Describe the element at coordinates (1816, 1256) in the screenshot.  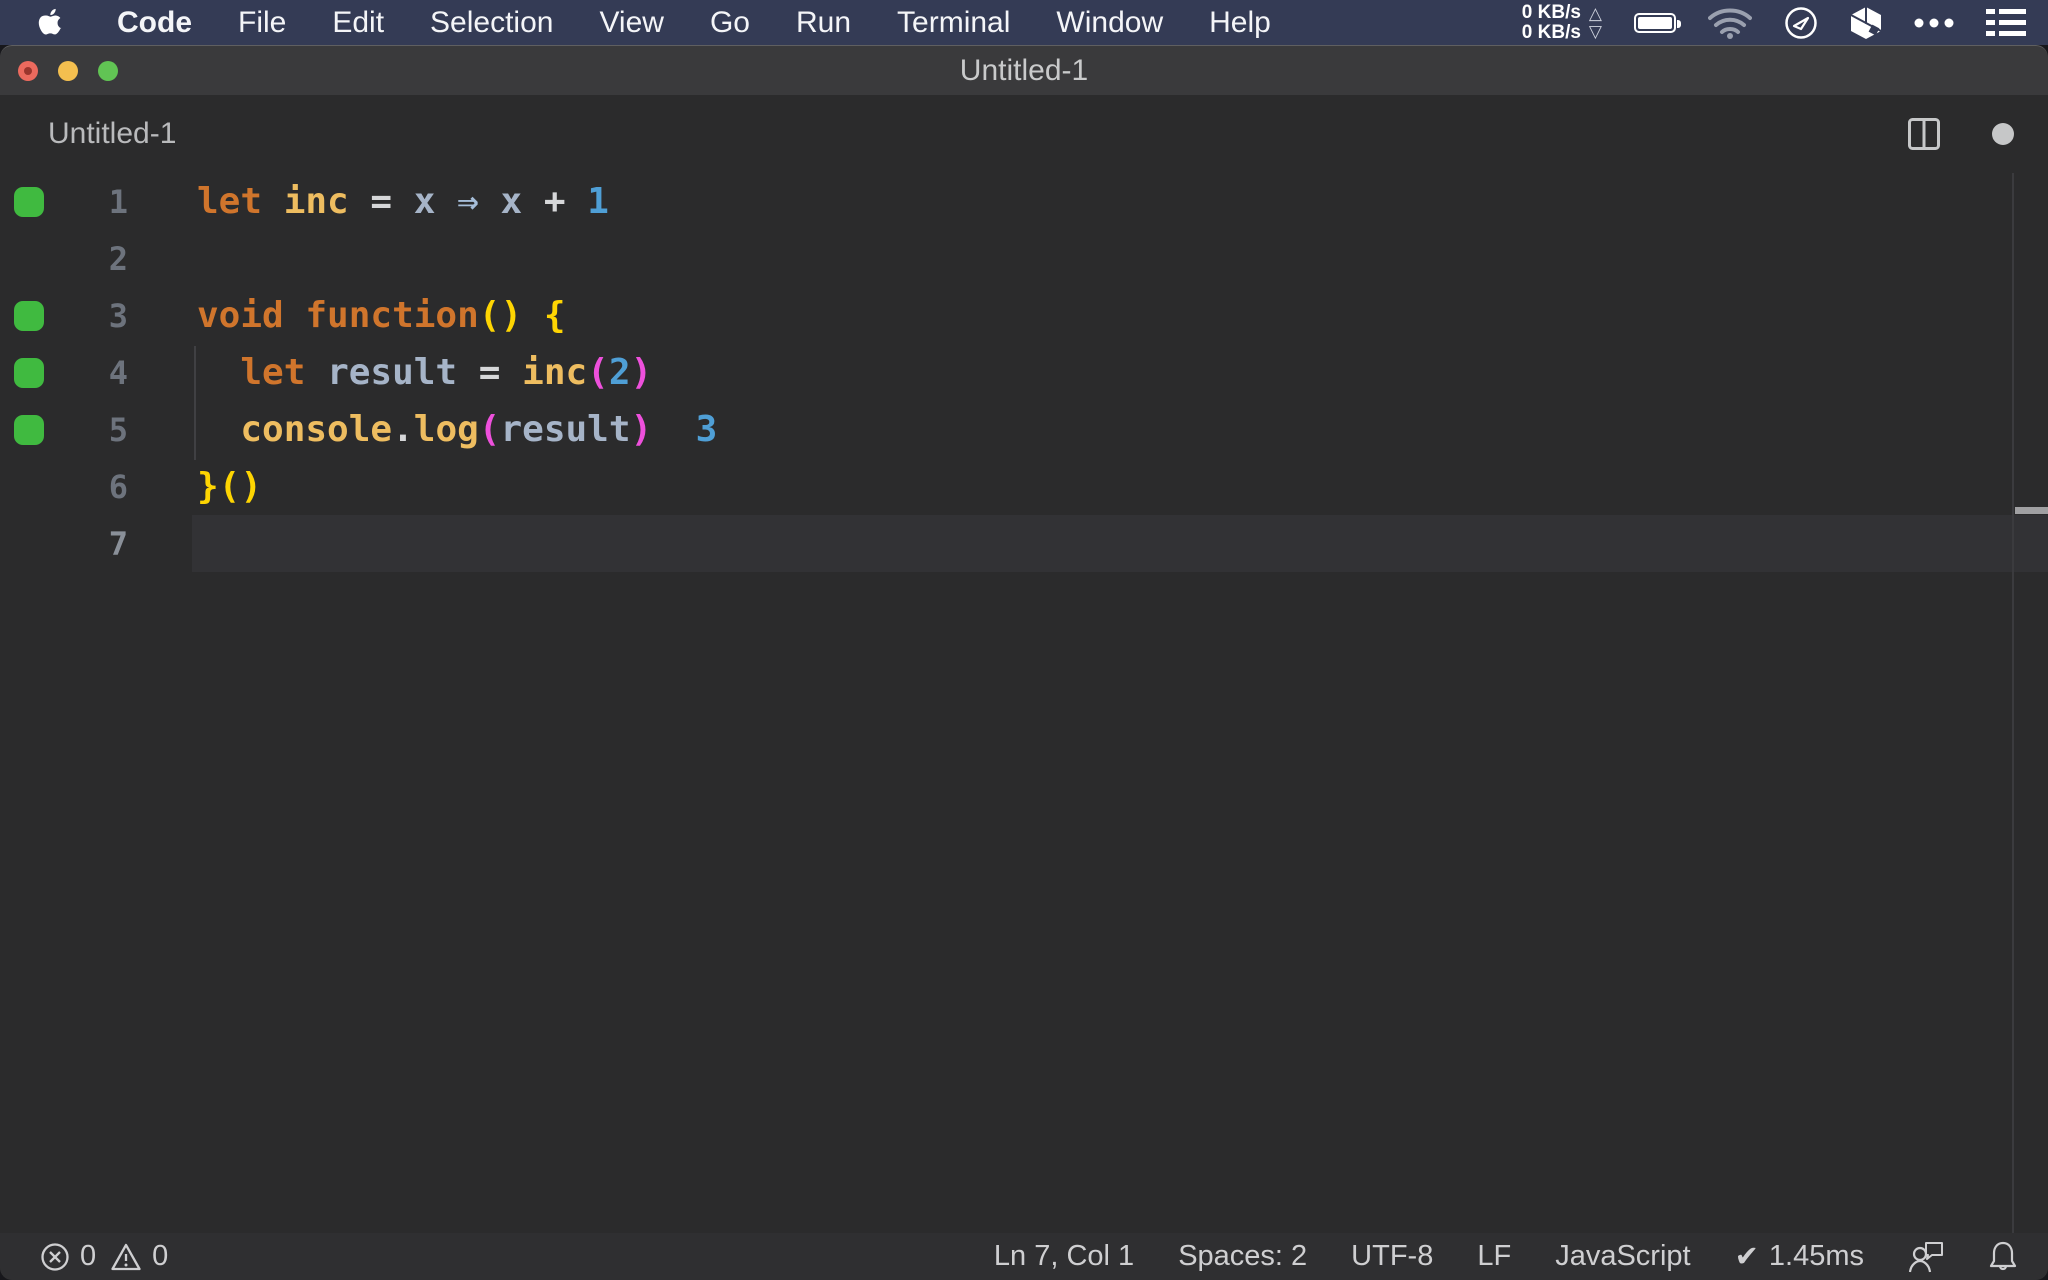
I see `timing-value: 1.45ms` at that location.